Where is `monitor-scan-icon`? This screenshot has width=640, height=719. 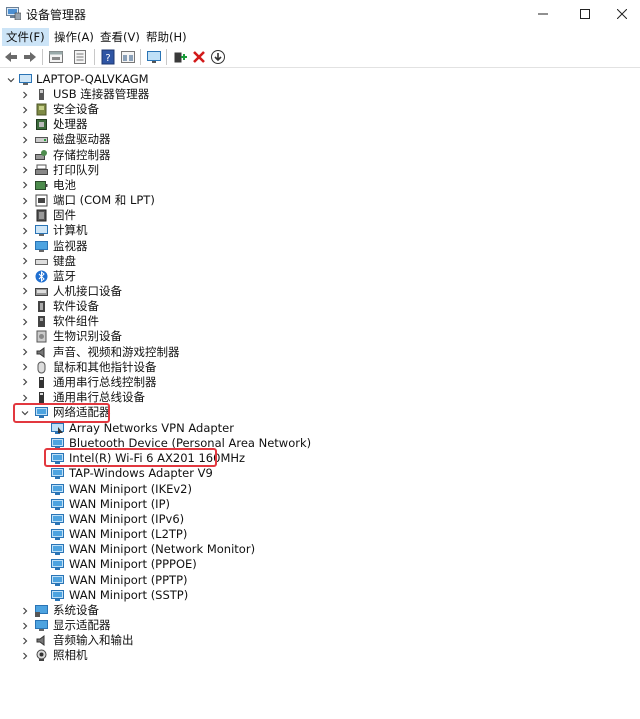
monitor-scan-icon is located at coordinates (154, 57).